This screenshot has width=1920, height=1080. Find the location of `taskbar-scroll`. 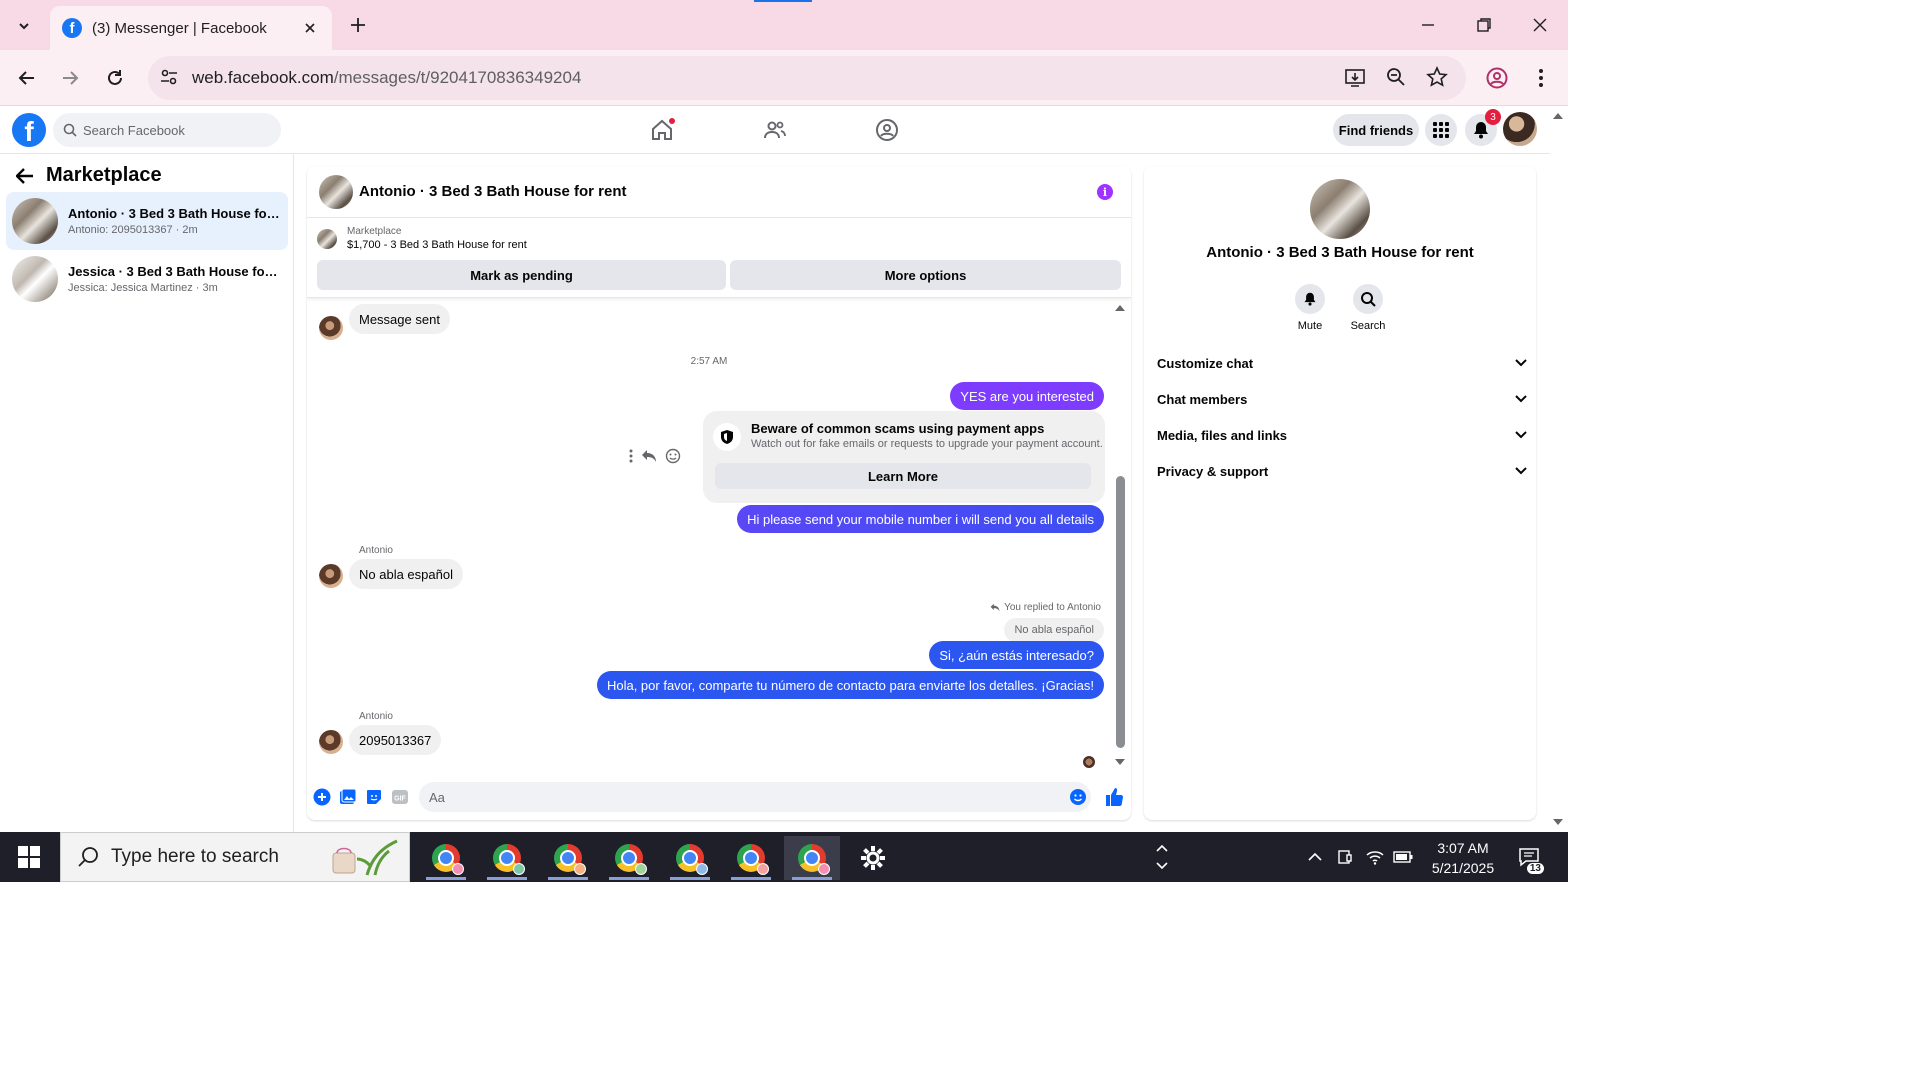

taskbar-scroll is located at coordinates (1162, 857).